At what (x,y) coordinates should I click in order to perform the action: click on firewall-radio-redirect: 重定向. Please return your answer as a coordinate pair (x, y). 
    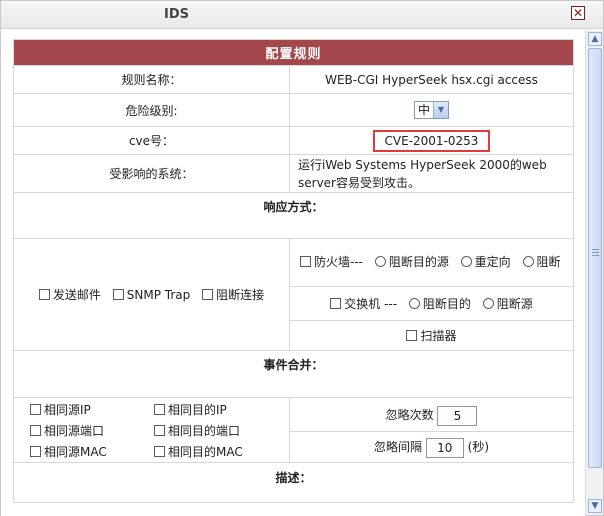
    Looking at the image, I should click on (485, 262).